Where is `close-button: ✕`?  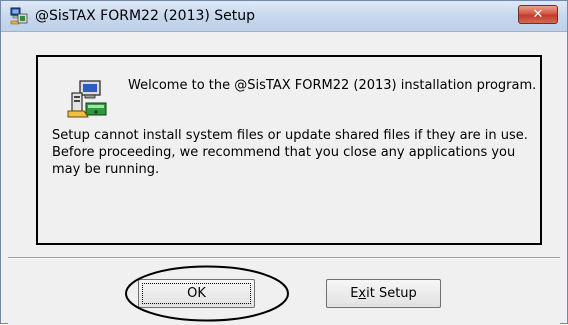 close-button: ✕ is located at coordinates (538, 14).